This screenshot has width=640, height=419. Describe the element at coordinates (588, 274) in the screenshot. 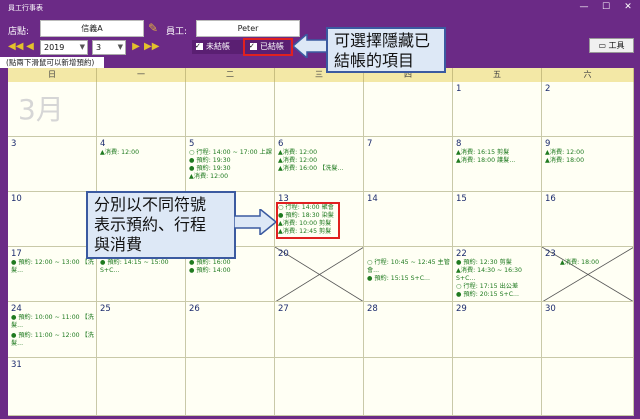

I see `calendar-day-23: 23 ▲消費: 18:00` at that location.